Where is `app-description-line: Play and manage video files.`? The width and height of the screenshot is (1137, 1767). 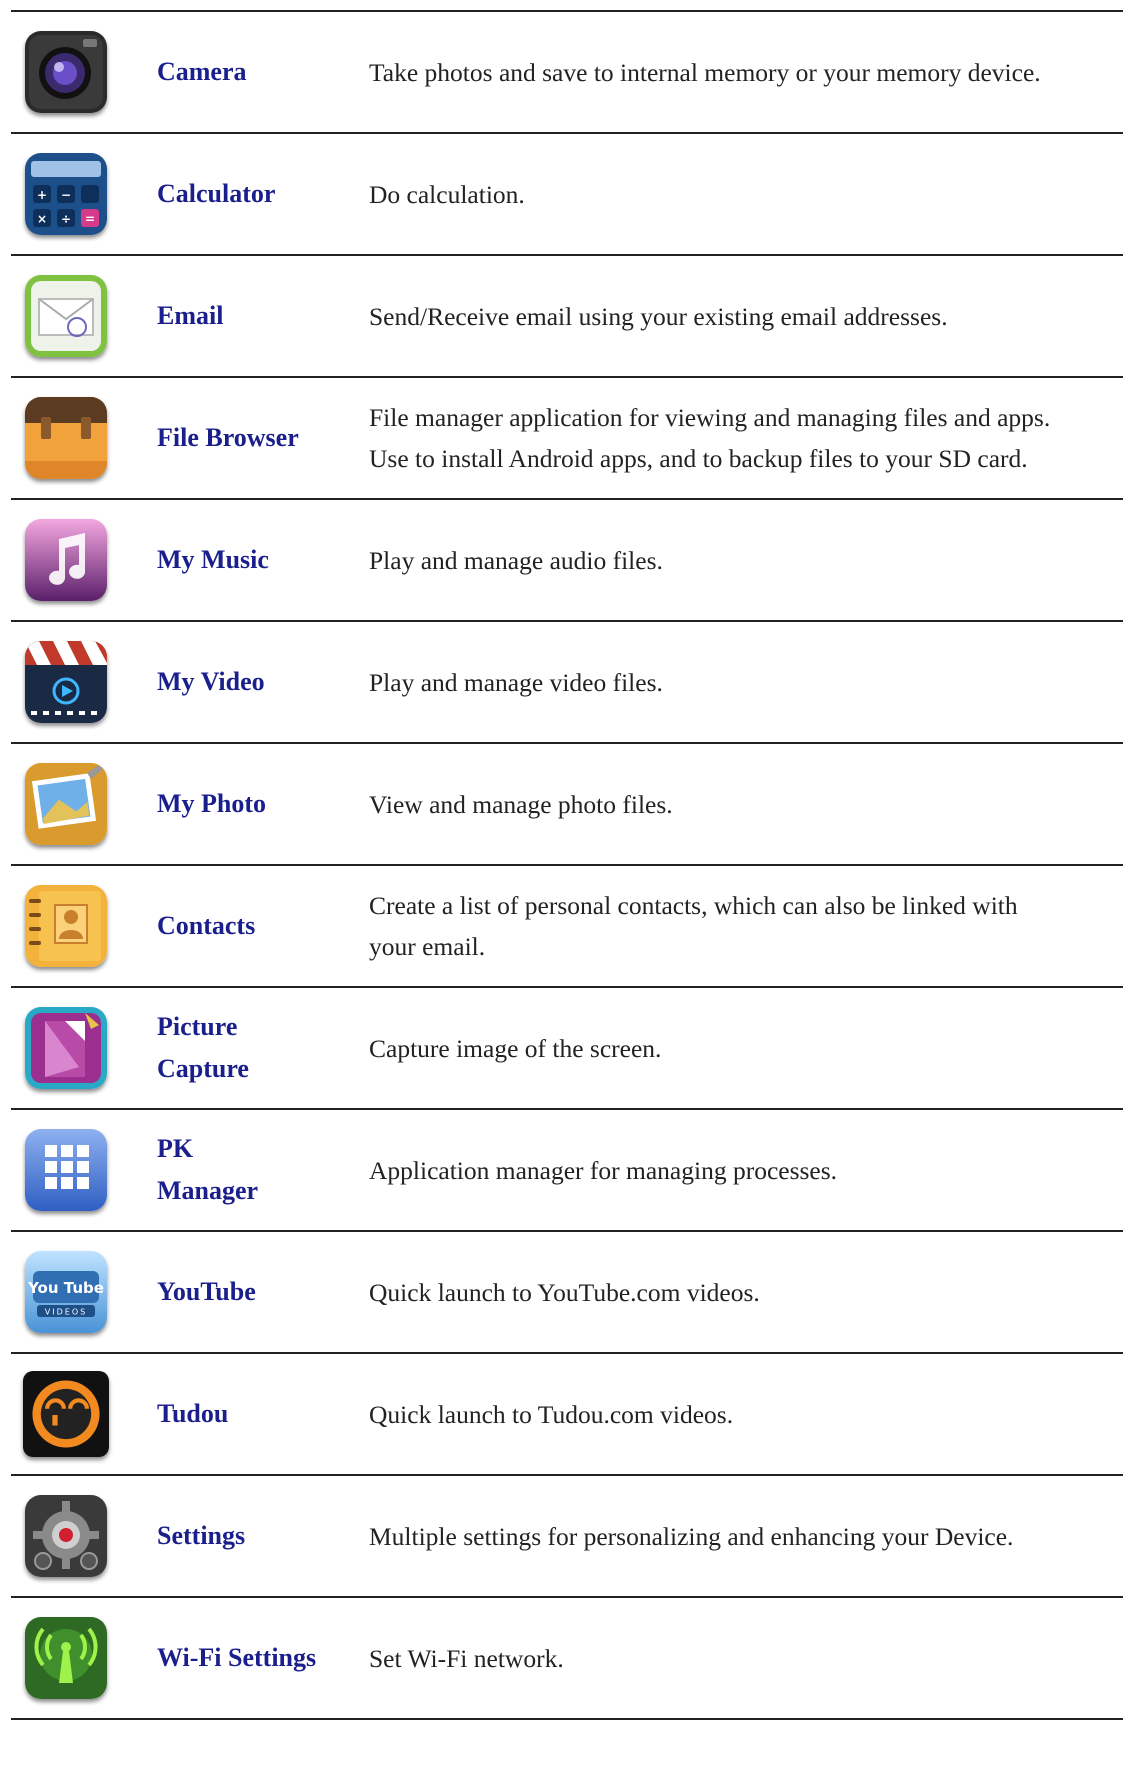 app-description-line: Play and manage video files. is located at coordinates (516, 682).